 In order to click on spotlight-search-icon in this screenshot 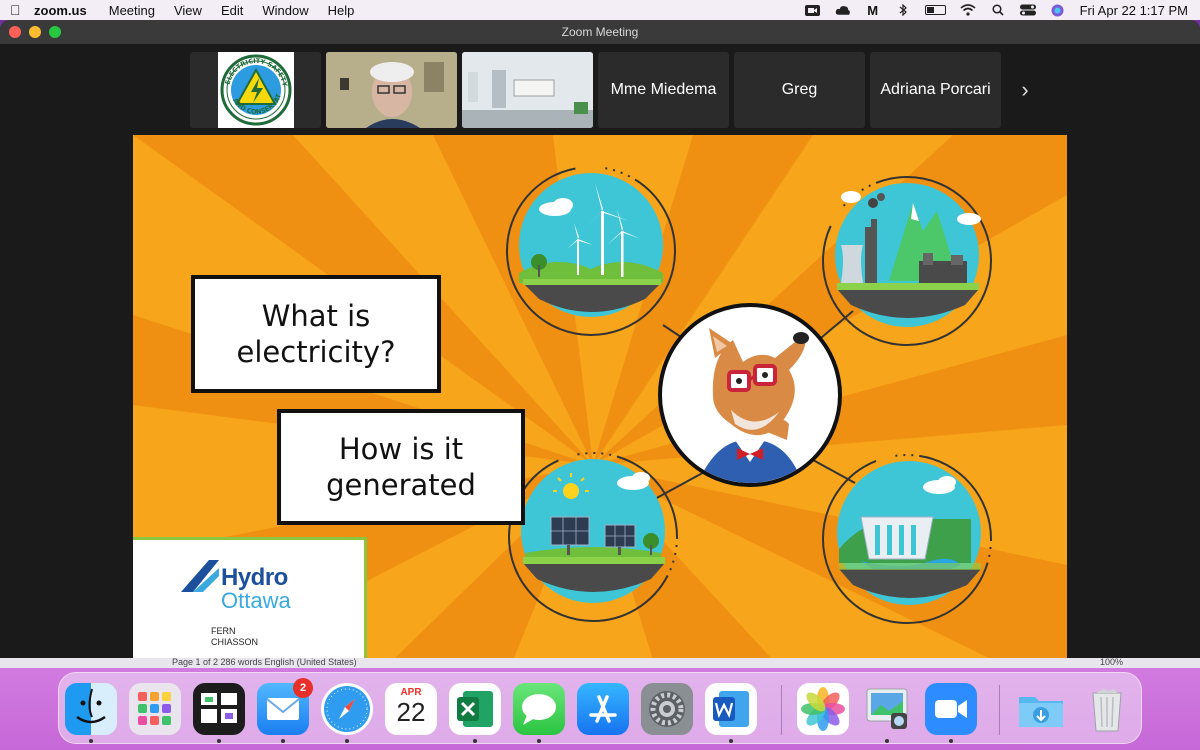, I will do `click(998, 10)`.